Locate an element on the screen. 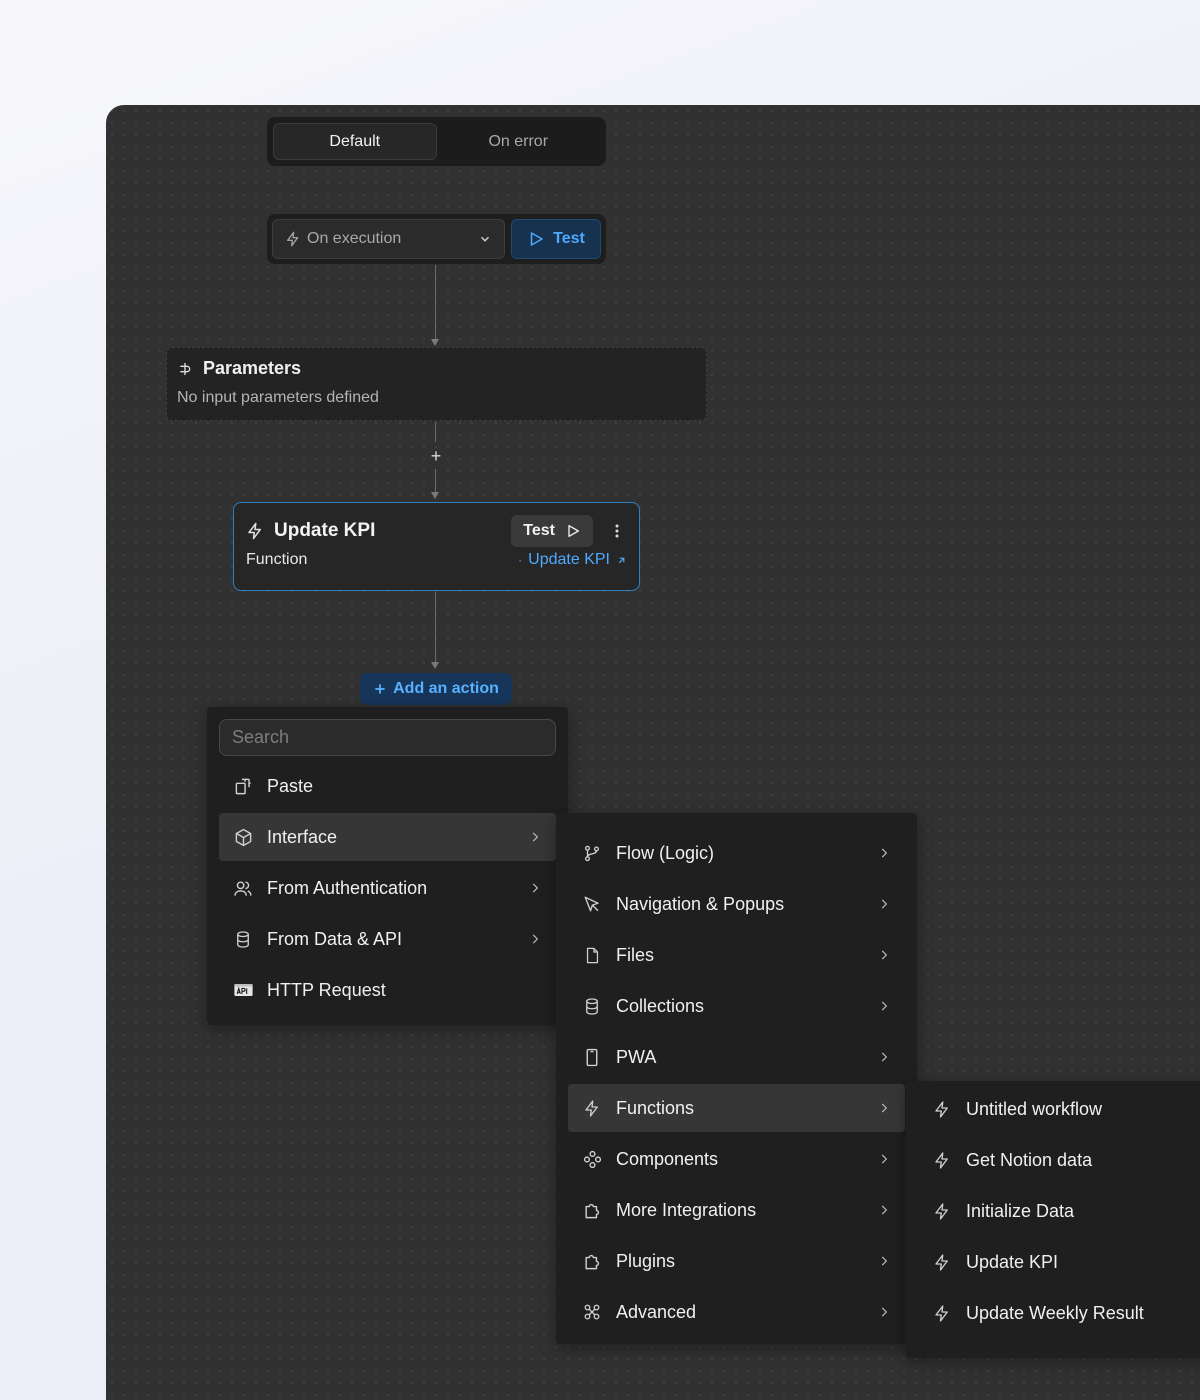 The height and width of the screenshot is (1400, 1200). advanced-icon is located at coordinates (592, 1312).